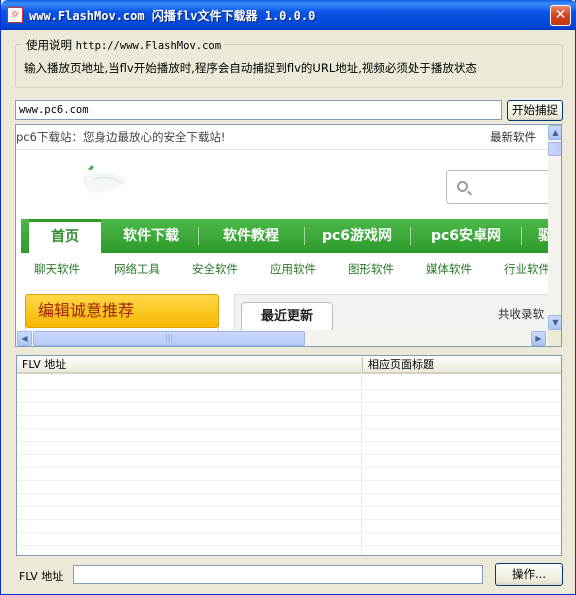 This screenshot has width=576, height=595. Describe the element at coordinates (560, 15) in the screenshot. I see `close-button: ✕` at that location.